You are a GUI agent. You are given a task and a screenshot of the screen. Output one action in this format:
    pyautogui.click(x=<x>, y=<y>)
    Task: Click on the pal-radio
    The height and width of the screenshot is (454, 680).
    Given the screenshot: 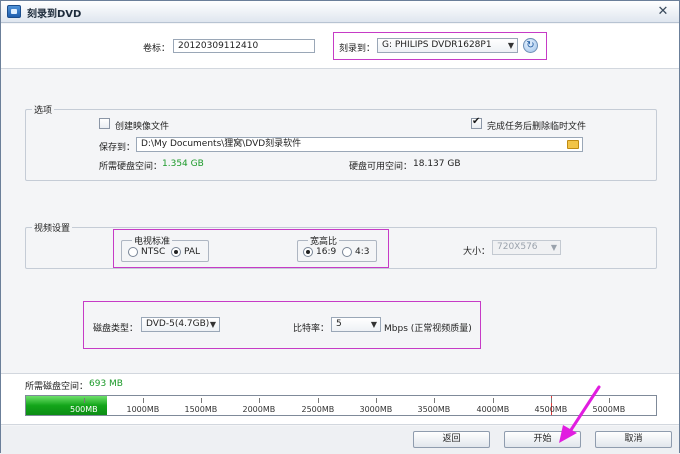 What is the action you would take?
    pyautogui.click(x=176, y=252)
    